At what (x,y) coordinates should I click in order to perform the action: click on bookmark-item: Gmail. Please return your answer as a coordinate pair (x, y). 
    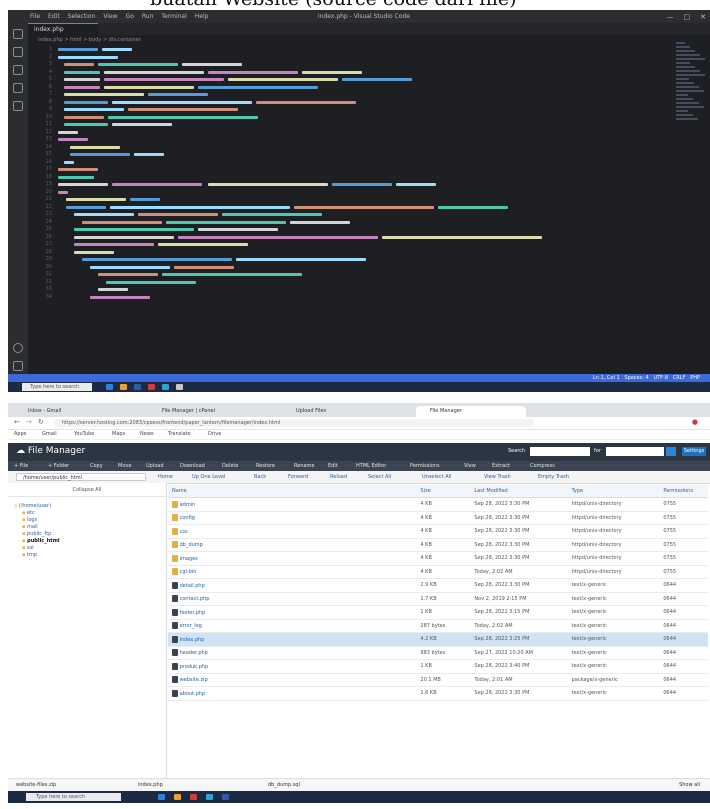
    Looking at the image, I should click on (49, 434).